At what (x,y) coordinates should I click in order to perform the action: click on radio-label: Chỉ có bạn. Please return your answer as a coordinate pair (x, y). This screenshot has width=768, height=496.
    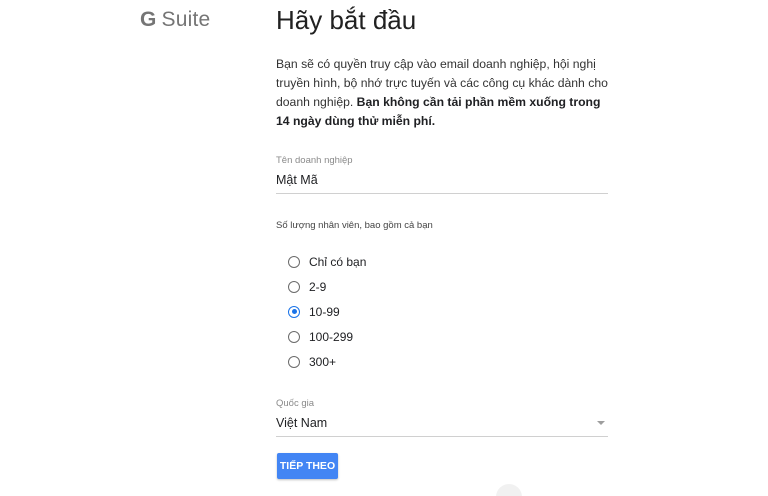
    Looking at the image, I should click on (337, 262).